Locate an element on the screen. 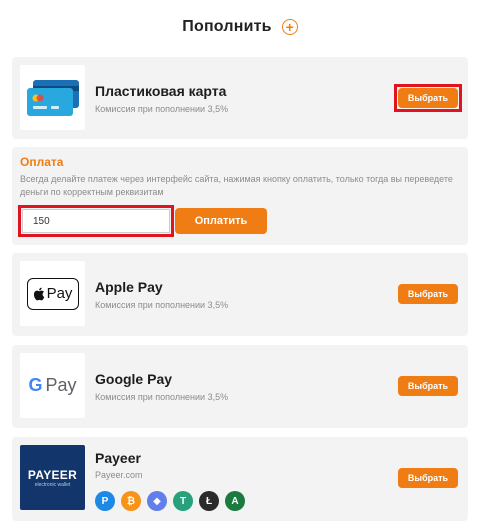 Image resolution: width=480 pixels, height=529 pixels. method-name: Пластиковая карта is located at coordinates (161, 91).